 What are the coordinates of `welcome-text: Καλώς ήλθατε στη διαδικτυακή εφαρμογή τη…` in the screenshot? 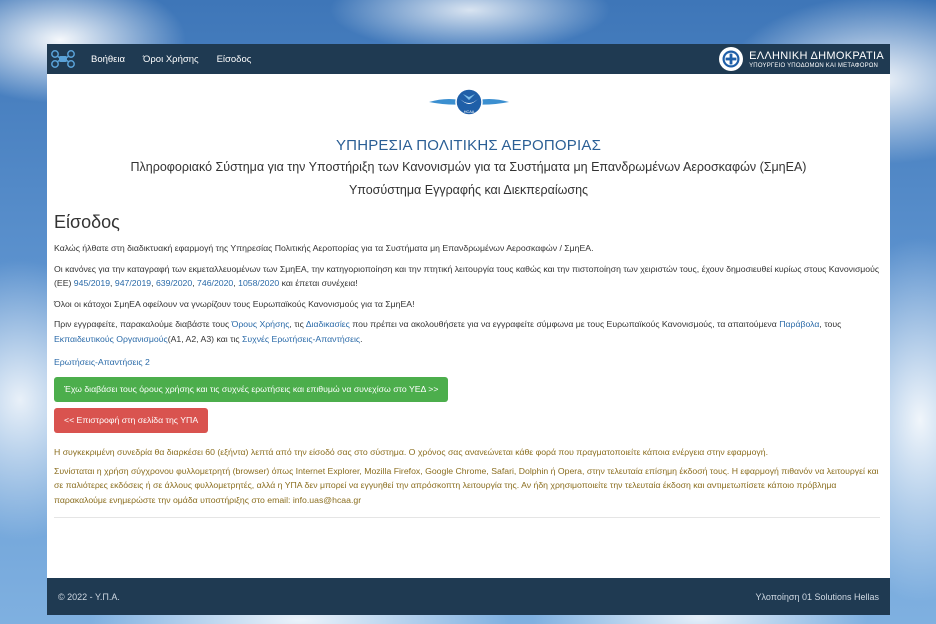 It's located at (324, 248).